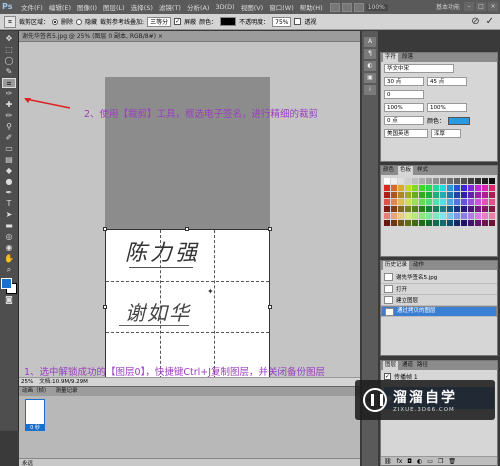  Describe the element at coordinates (270, 307) in the screenshot. I see `crop-handle-r` at that location.